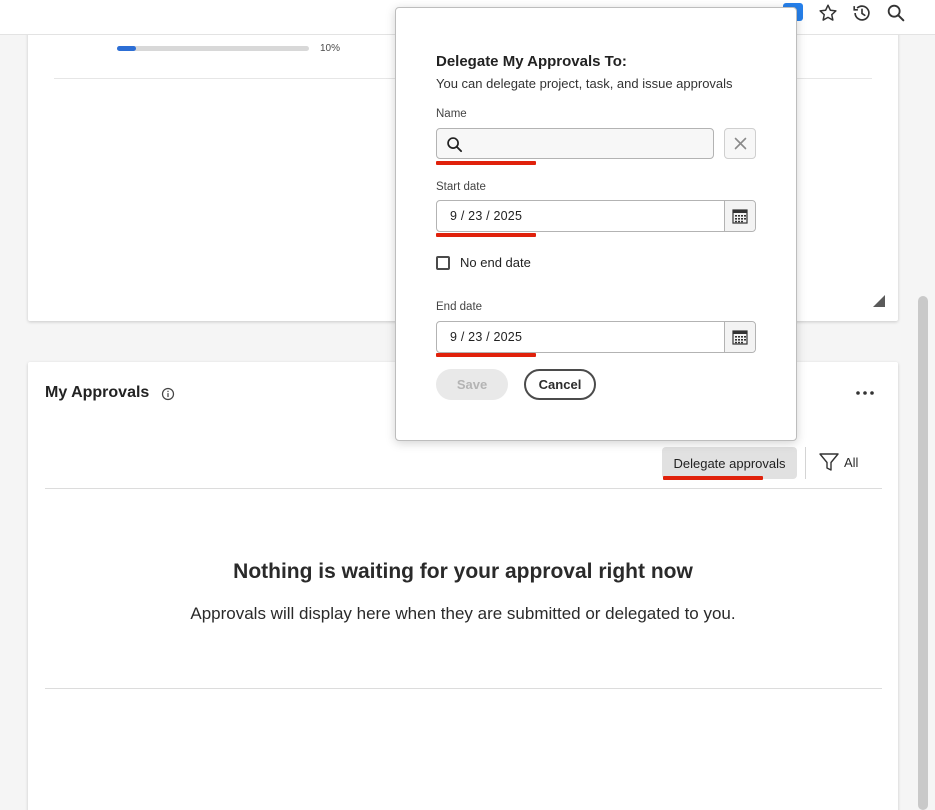 The height and width of the screenshot is (810, 935). I want to click on start-date-field: 9 / 23 / 2025, so click(596, 216).